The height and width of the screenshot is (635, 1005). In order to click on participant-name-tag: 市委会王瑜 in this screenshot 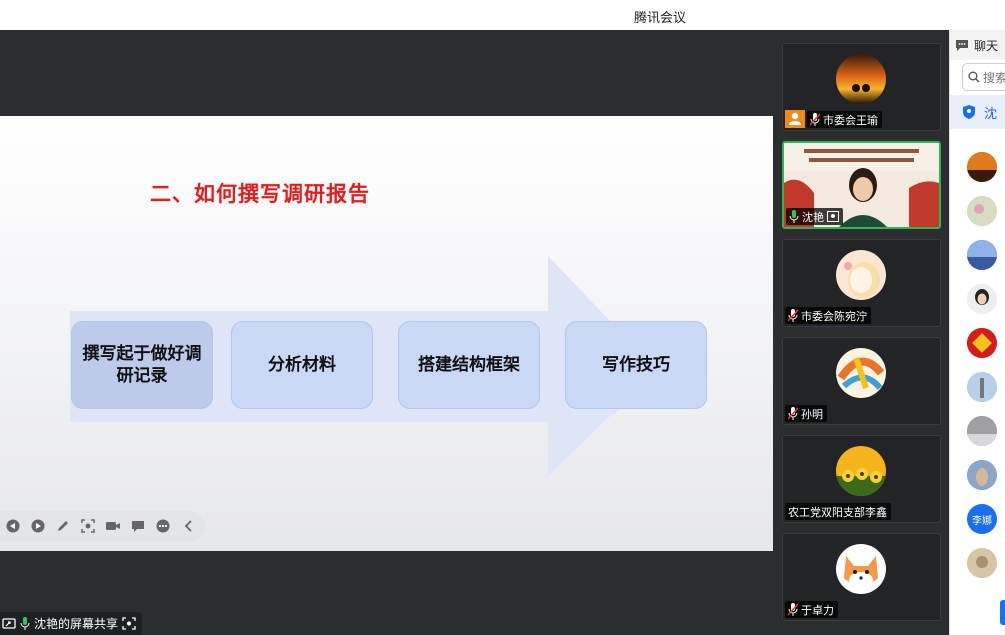, I will do `click(844, 119)`.